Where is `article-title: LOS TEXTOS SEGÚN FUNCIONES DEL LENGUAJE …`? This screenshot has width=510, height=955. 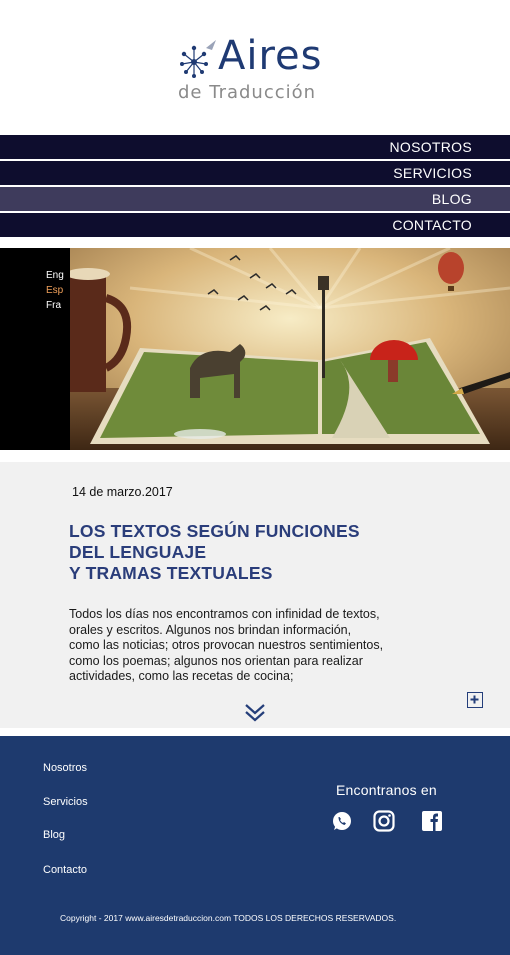
article-title: LOS TEXTOS SEGÚN FUNCIONES DEL LENGUAJE … is located at coordinates (214, 552).